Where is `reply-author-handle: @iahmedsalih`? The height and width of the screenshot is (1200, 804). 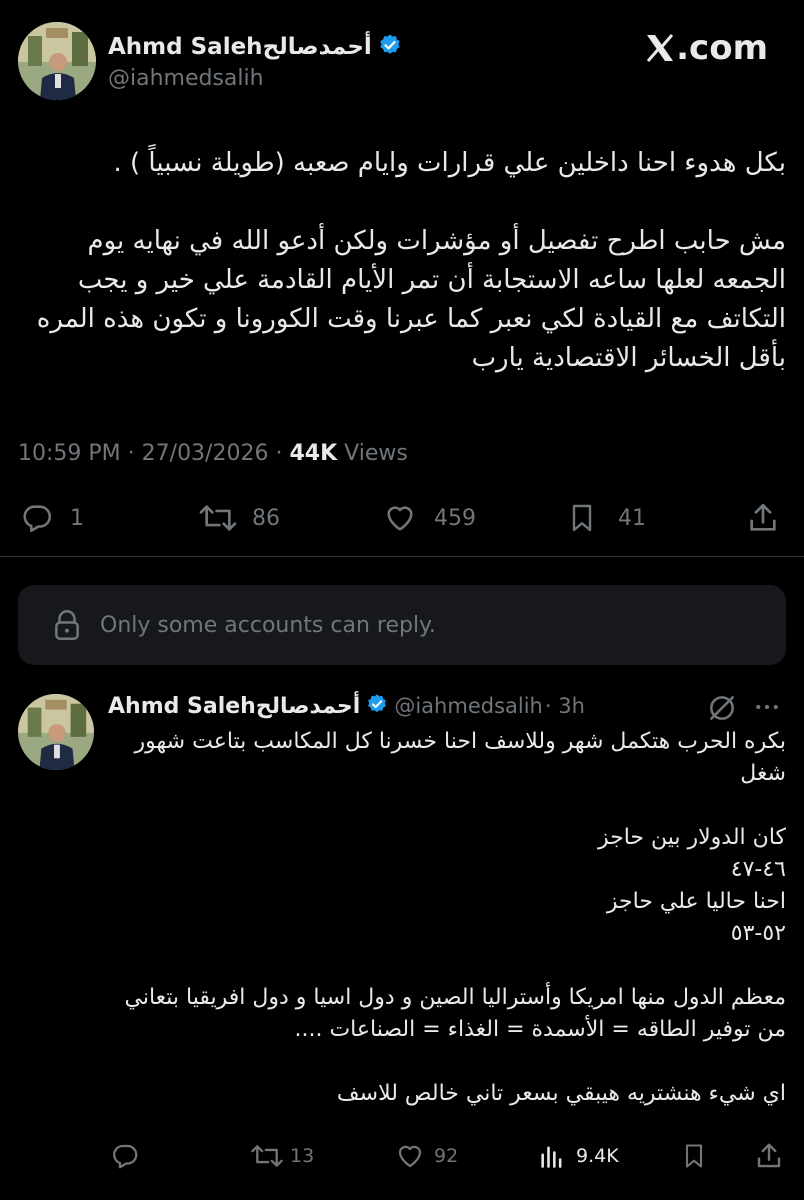
reply-author-handle: @iahmedsalih is located at coordinates (468, 706).